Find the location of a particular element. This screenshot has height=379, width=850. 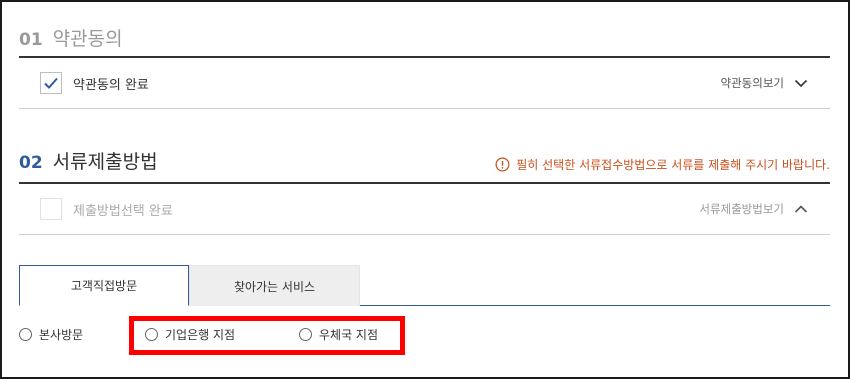

view-submission-label: 서류제출방법보기 is located at coordinates (741, 209).